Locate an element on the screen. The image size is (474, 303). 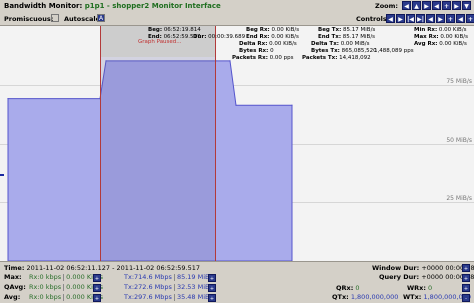
avg-rx-button: + is located at coordinates (97, 298).